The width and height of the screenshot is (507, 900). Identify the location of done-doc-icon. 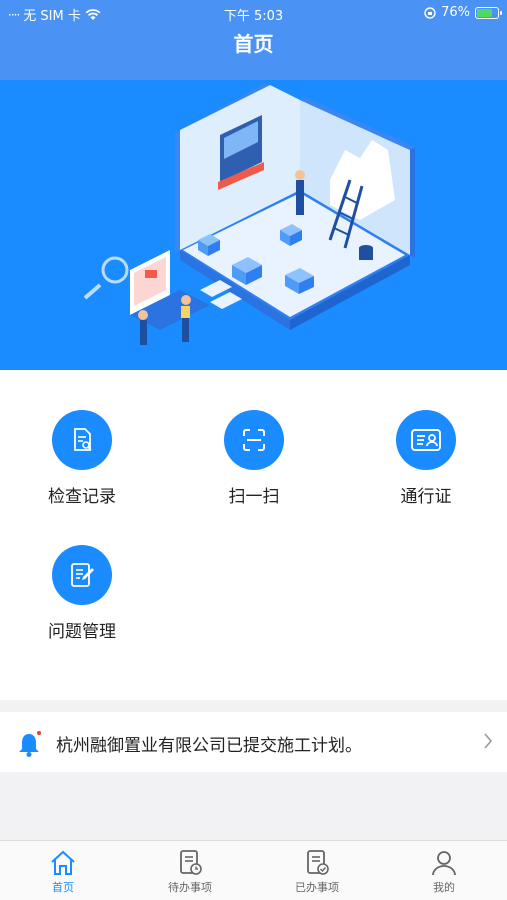
(317, 863).